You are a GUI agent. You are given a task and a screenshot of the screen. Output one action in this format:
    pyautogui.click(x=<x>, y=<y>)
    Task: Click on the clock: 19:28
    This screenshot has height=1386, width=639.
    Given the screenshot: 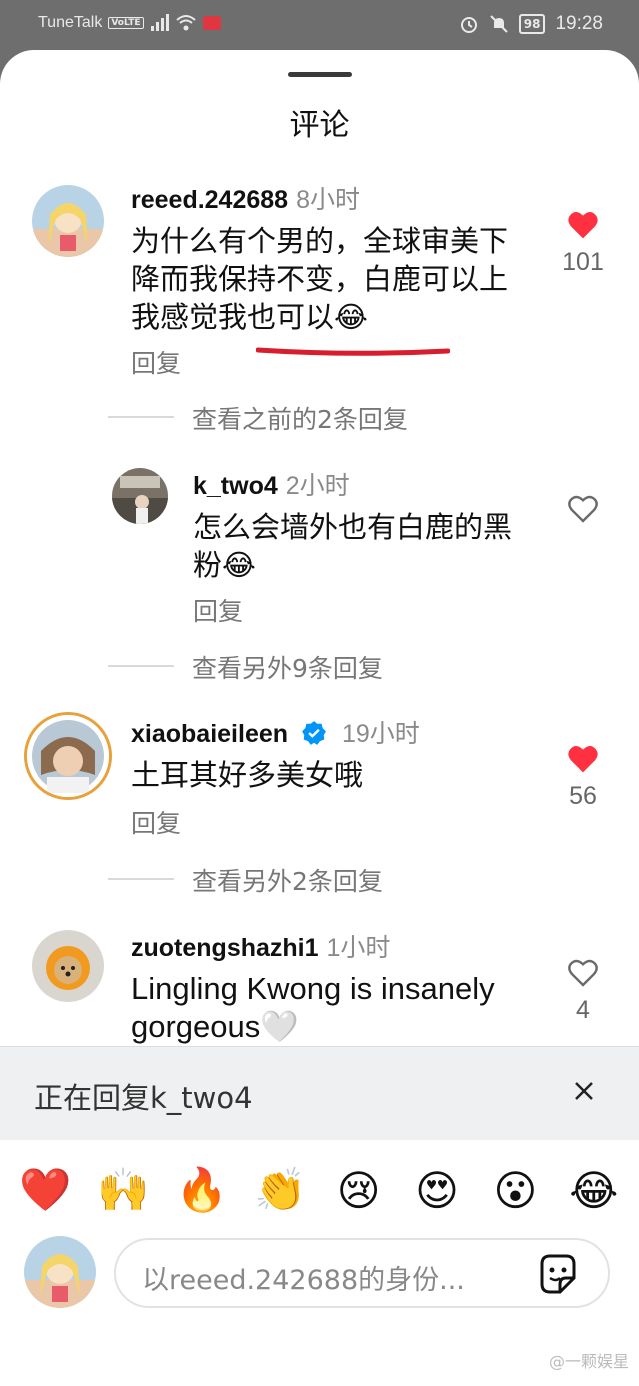 What is the action you would take?
    pyautogui.click(x=579, y=23)
    